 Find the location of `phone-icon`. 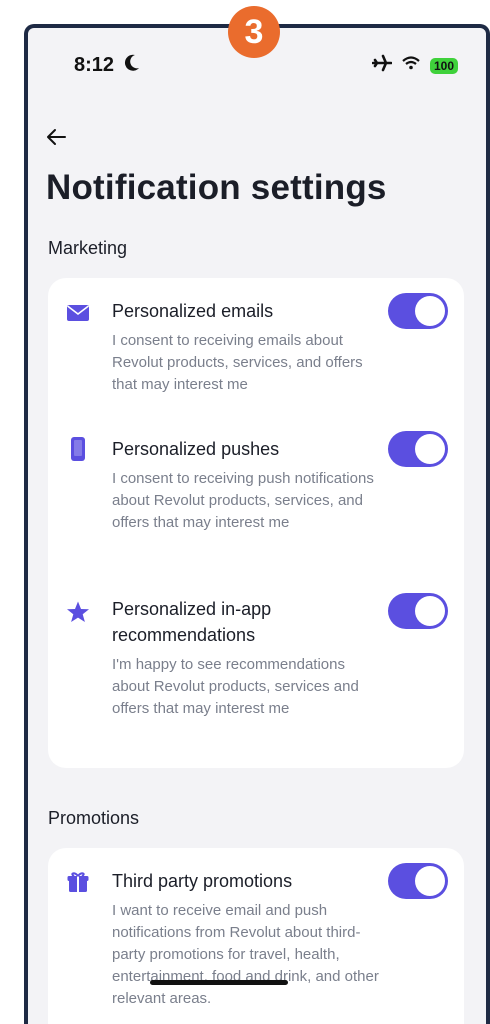

phone-icon is located at coordinates (78, 451).